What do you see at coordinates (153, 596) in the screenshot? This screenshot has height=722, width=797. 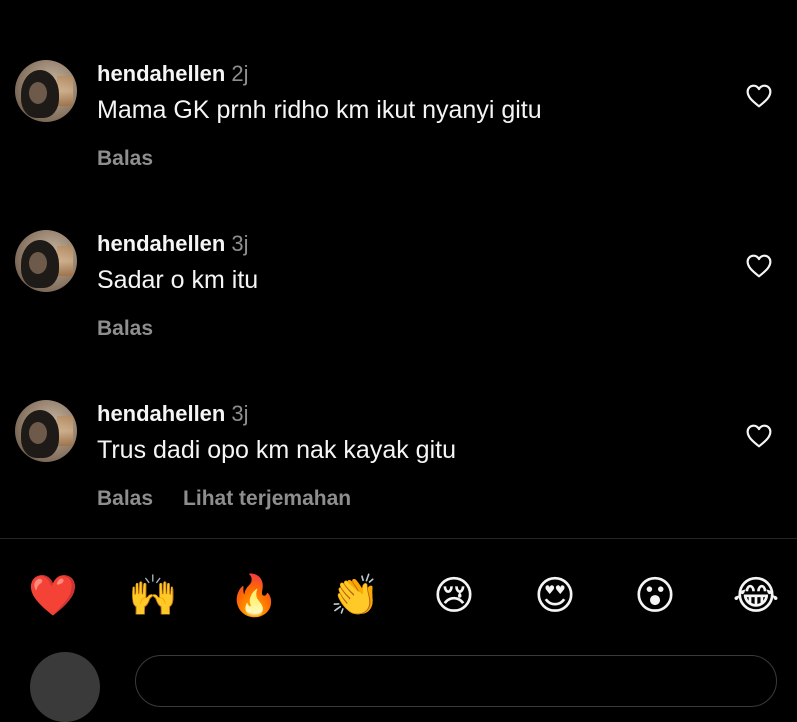 I see `raising-hands-emoji-button: 🙌` at bounding box center [153, 596].